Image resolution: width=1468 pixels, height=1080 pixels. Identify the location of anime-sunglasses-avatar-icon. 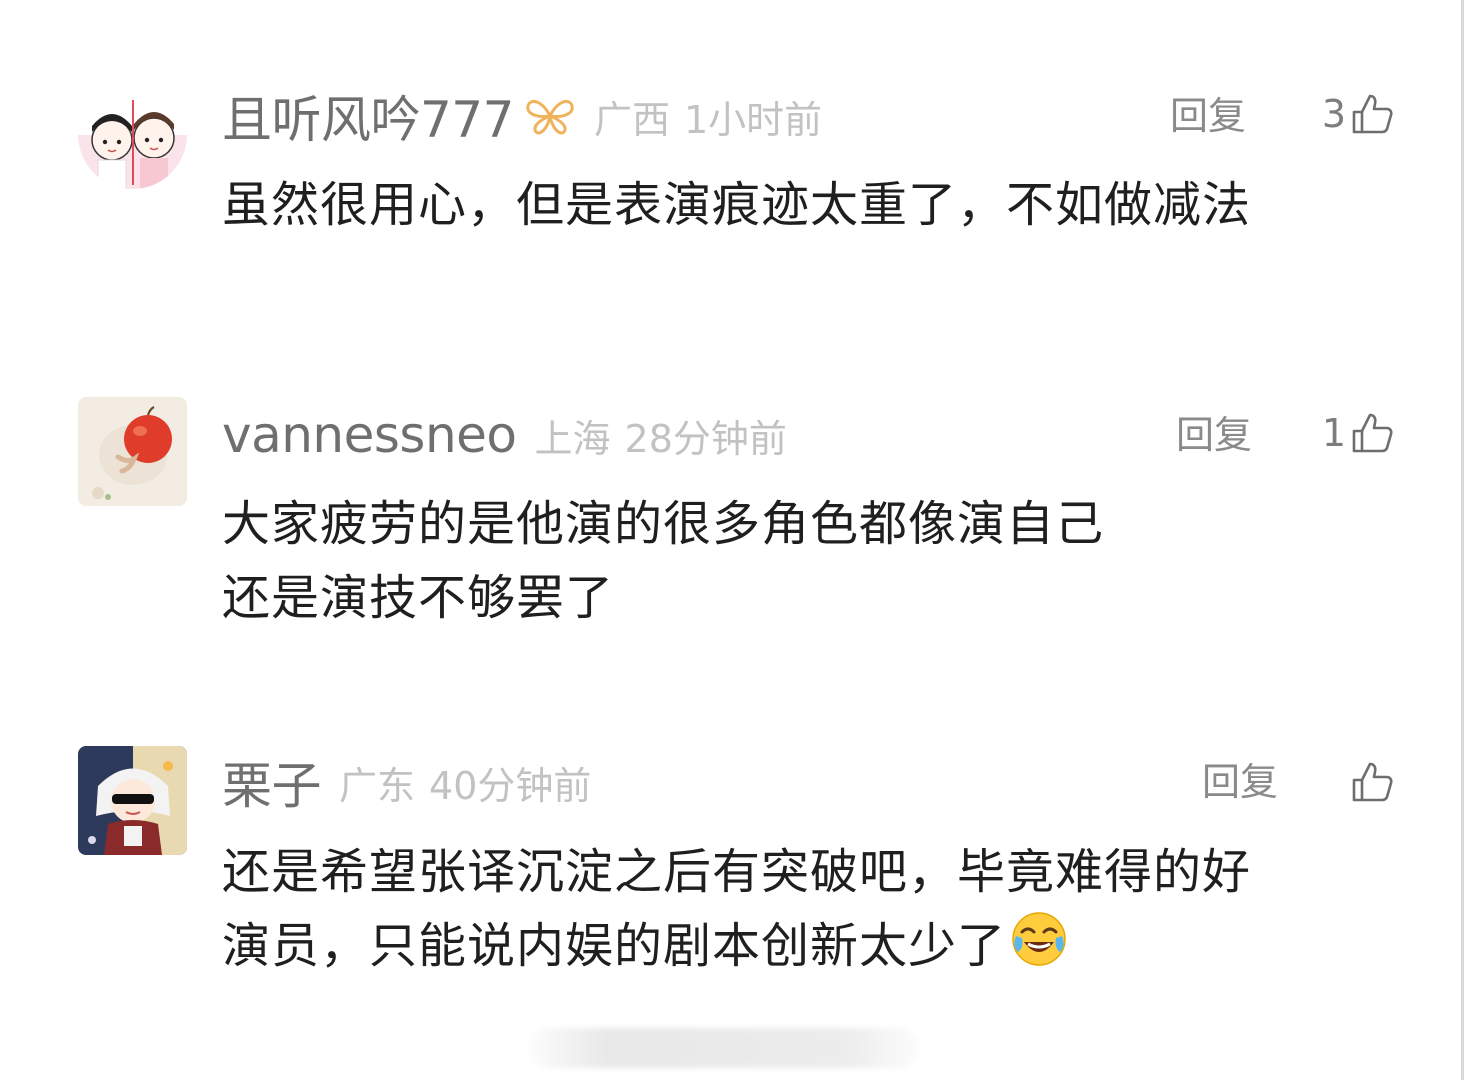
(132, 800).